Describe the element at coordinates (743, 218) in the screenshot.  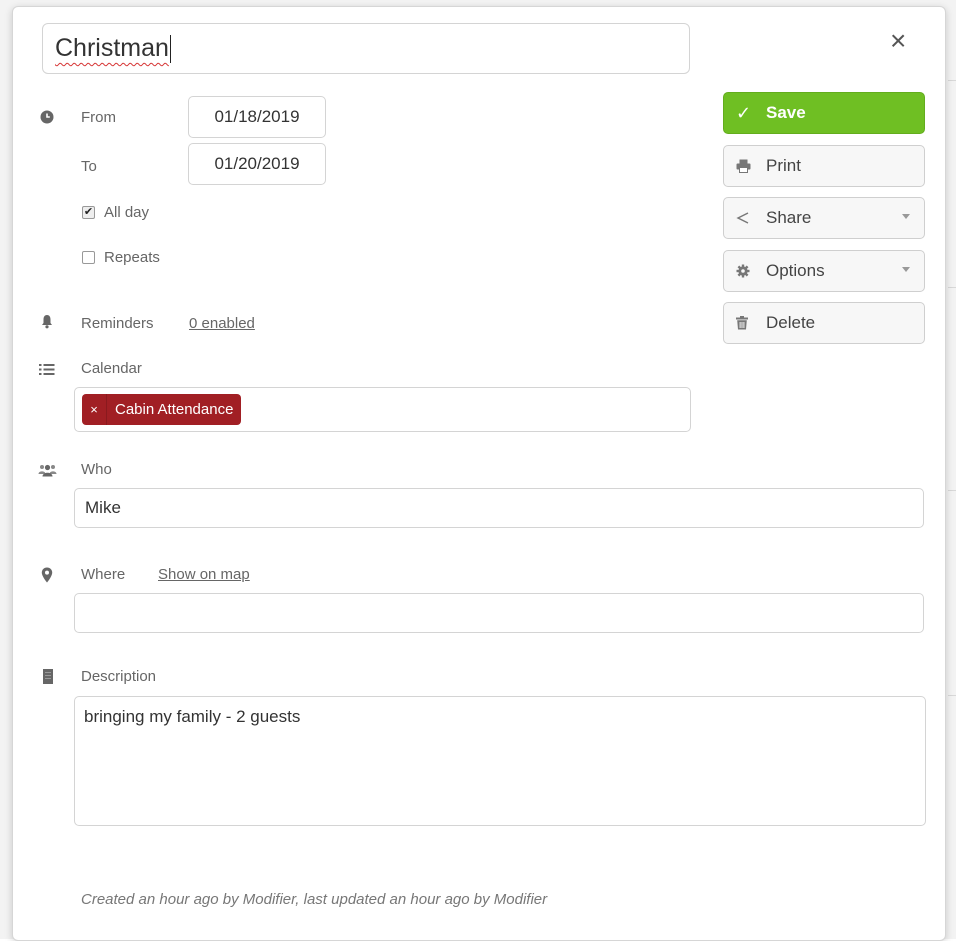
I see `share-icon` at that location.